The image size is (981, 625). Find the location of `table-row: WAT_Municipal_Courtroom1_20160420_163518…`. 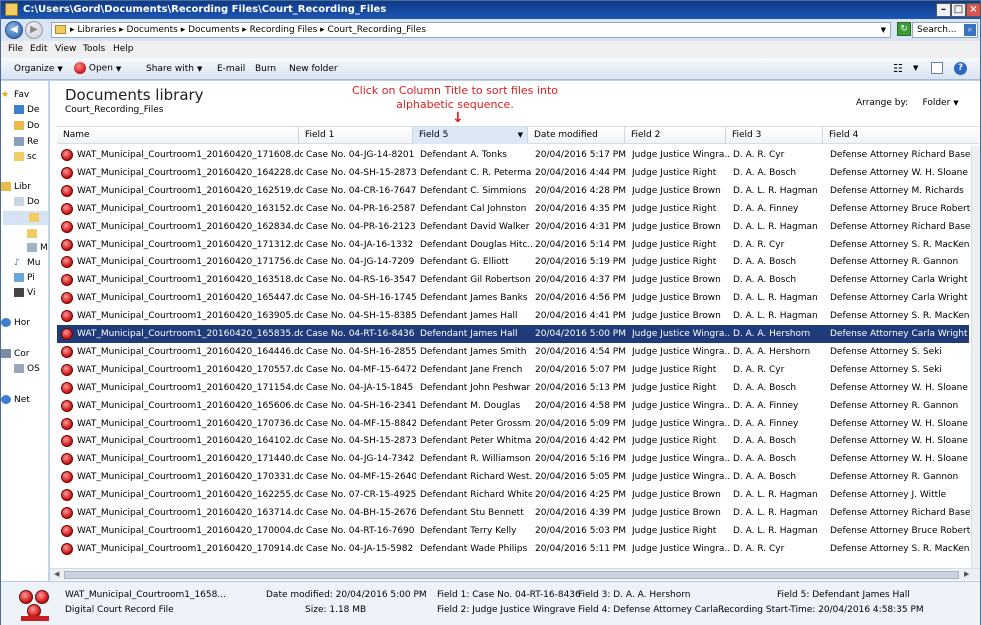

table-row: WAT_Municipal_Courtroom1_20160420_163518… is located at coordinates (513, 280).